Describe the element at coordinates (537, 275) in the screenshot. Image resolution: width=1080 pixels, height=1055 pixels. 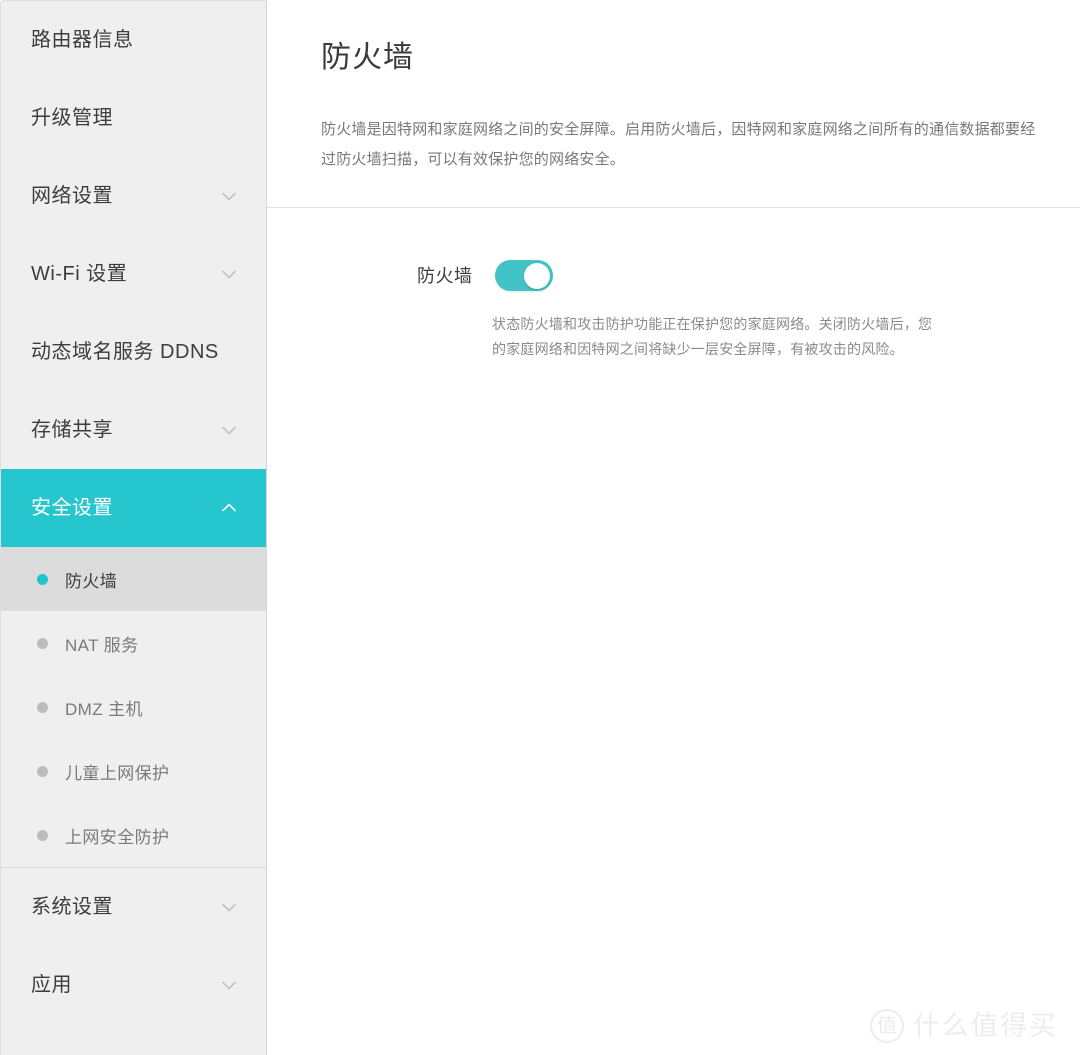
I see `toggle-knob` at that location.